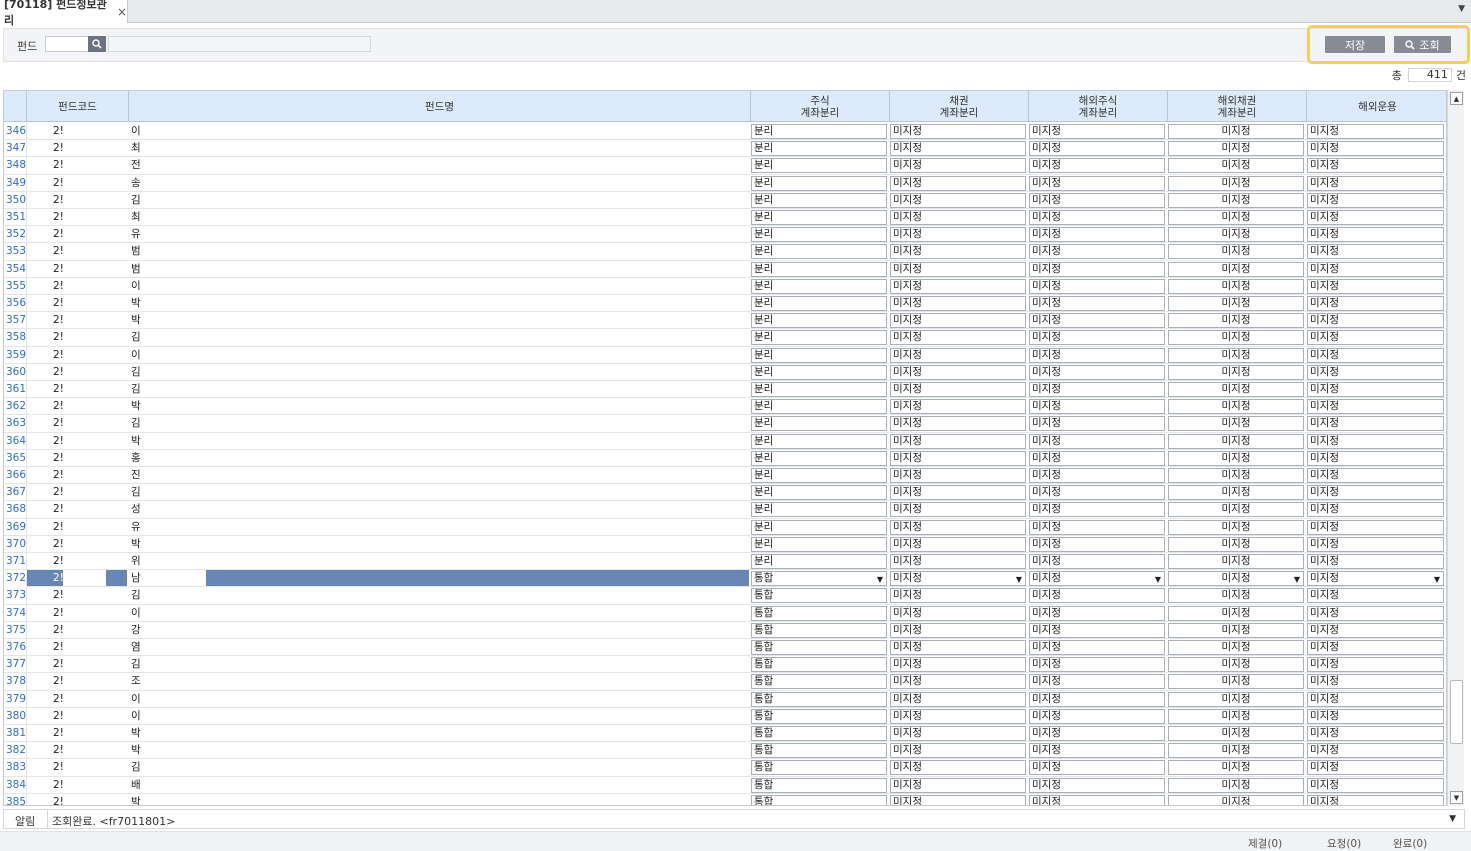 This screenshot has width=1471, height=851. I want to click on table-row: 358 2! 김 분리 미지정 미지정 미지정 미지정, so click(725, 338).